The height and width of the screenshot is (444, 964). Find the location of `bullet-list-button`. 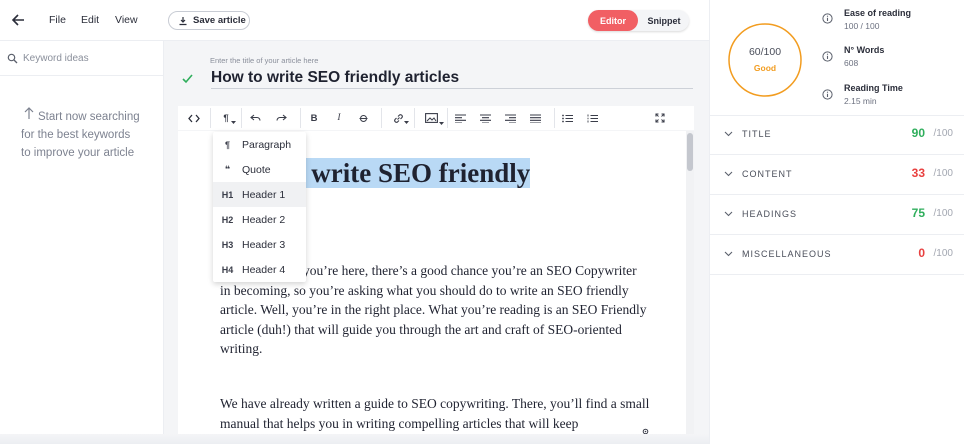

bullet-list-button is located at coordinates (567, 118).